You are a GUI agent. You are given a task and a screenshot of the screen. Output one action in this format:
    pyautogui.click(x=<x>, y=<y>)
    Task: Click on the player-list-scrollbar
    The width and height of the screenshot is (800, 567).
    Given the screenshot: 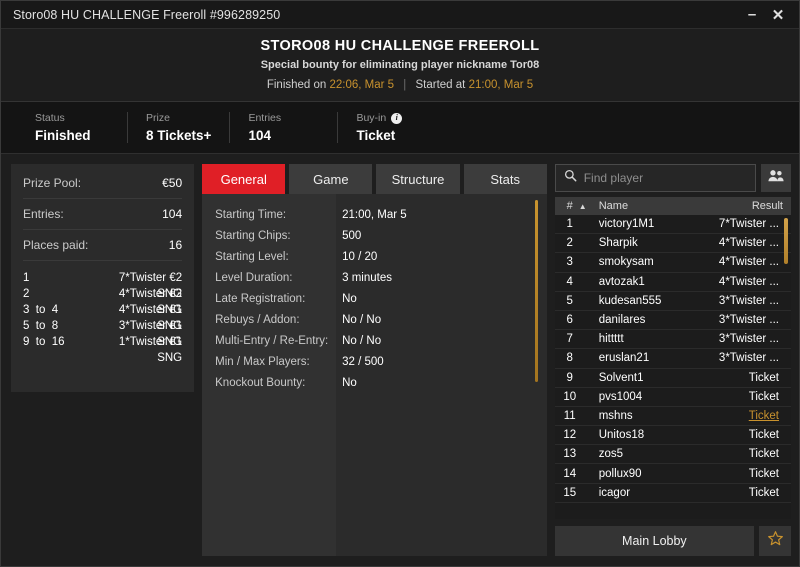 What is the action you would take?
    pyautogui.click(x=786, y=241)
    